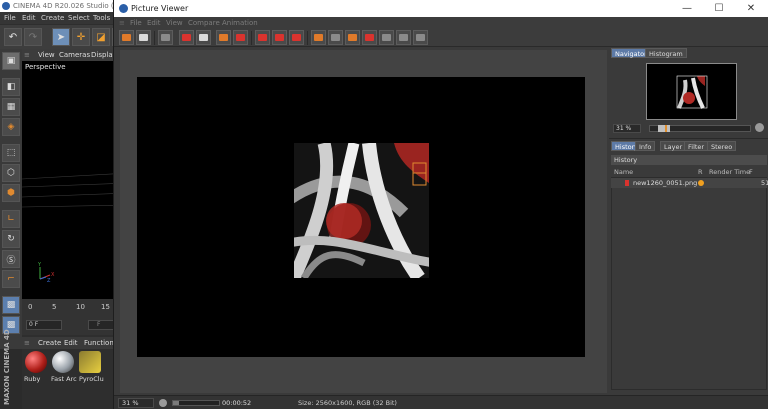 The image size is (768, 409). What do you see at coordinates (11, 87) in the screenshot?
I see `model-mode-icon: ◧` at bounding box center [11, 87].